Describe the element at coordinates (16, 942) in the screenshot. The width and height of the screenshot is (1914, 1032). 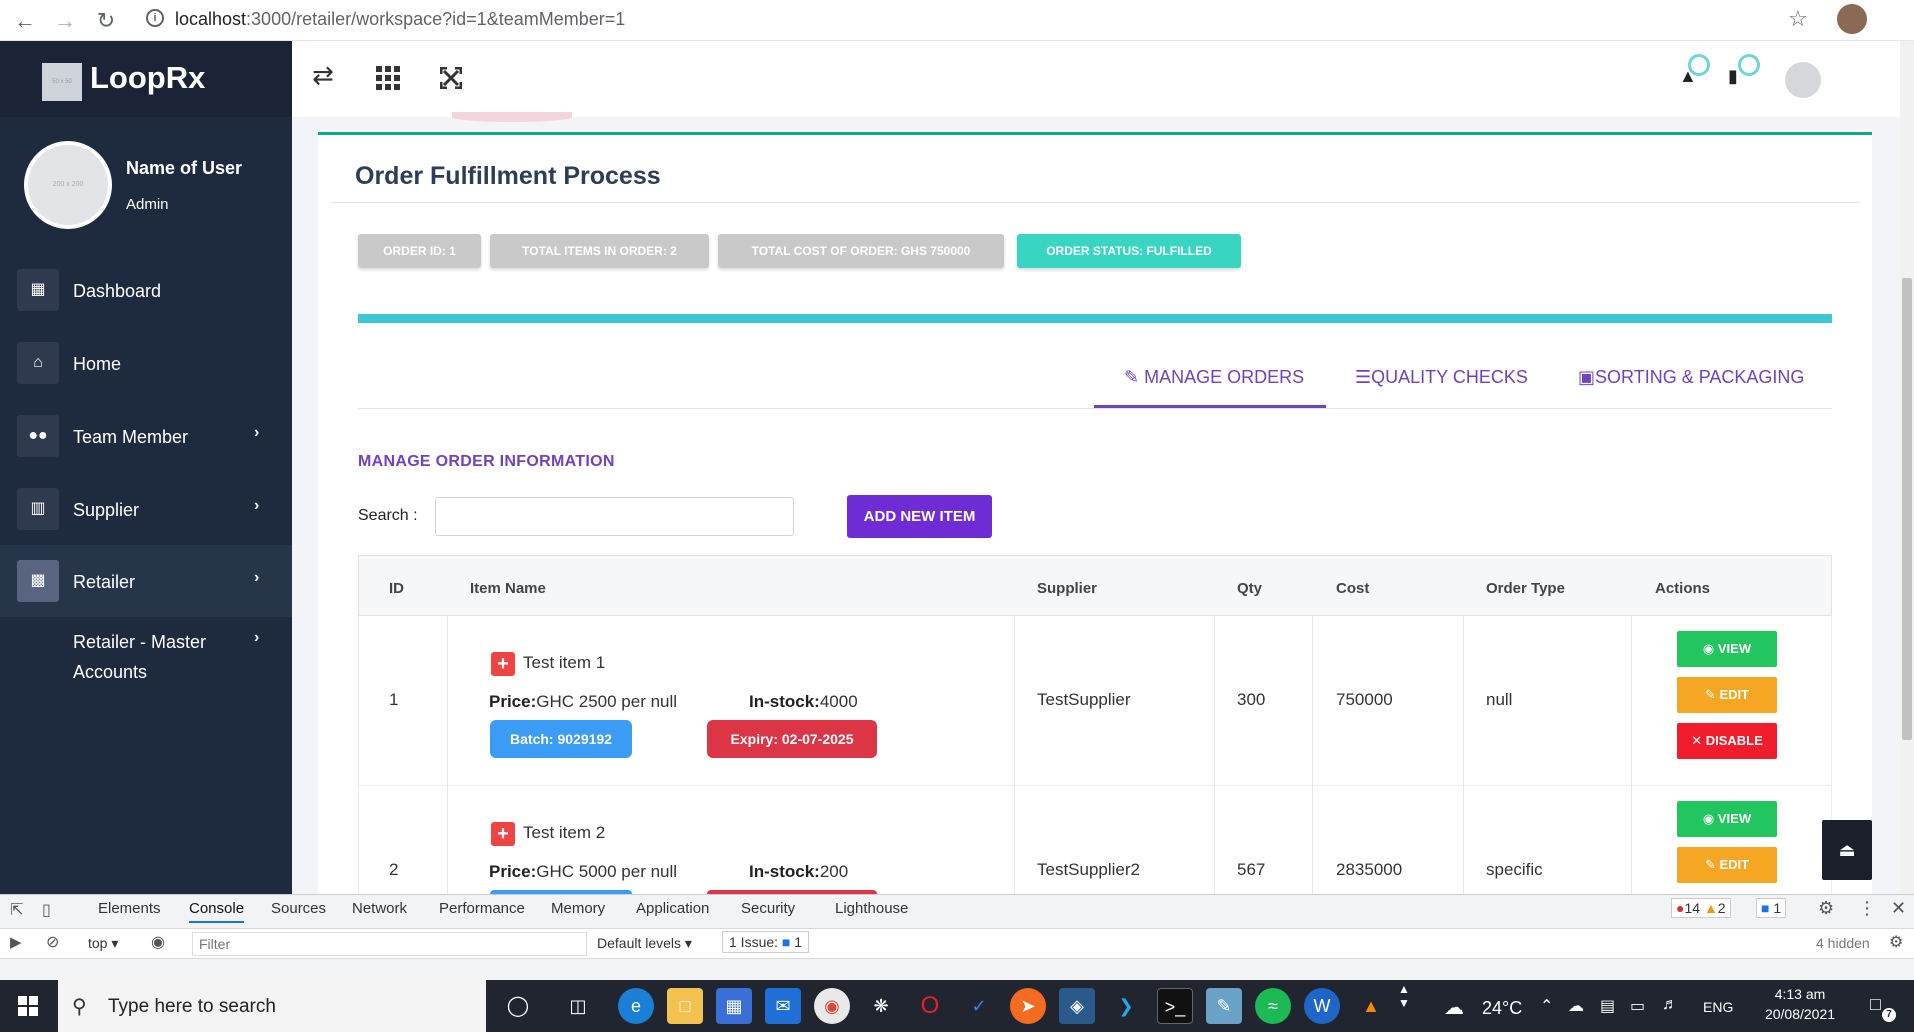
I see `sidebar-toggle-icon: ▶` at that location.